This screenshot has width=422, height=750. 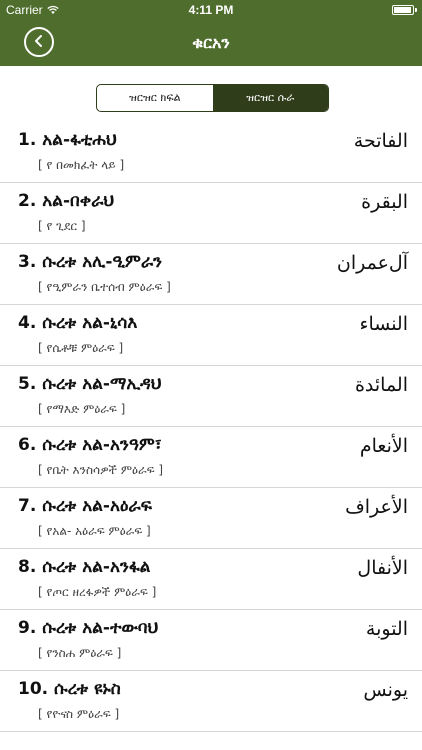 What do you see at coordinates (97, 592) in the screenshot?
I see `surah-meaning: [ የጦር ዘረፋዎች ምዕራፍ ]` at bounding box center [97, 592].